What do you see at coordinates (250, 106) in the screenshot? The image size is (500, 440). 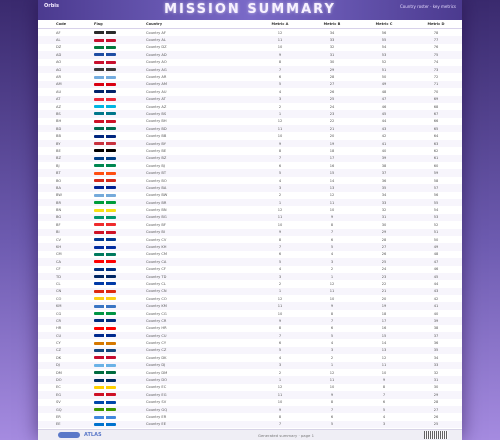 I see `table-row: AZ Country AZ 2 24 46 68` at bounding box center [250, 106].